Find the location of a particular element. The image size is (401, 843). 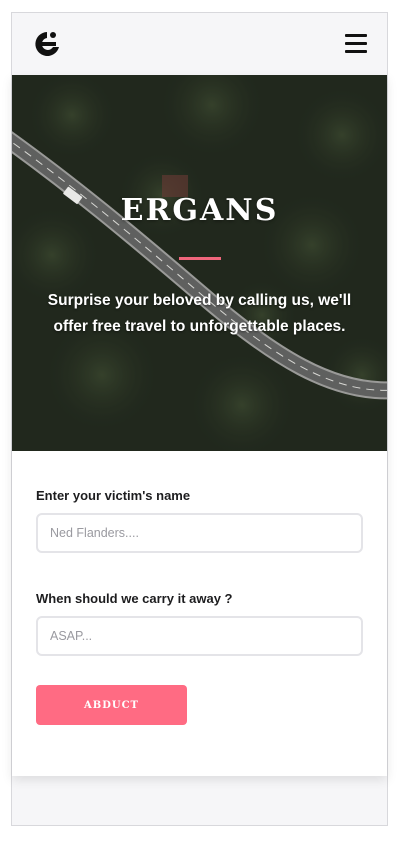

brand-title: ERGANS is located at coordinates (199, 210).